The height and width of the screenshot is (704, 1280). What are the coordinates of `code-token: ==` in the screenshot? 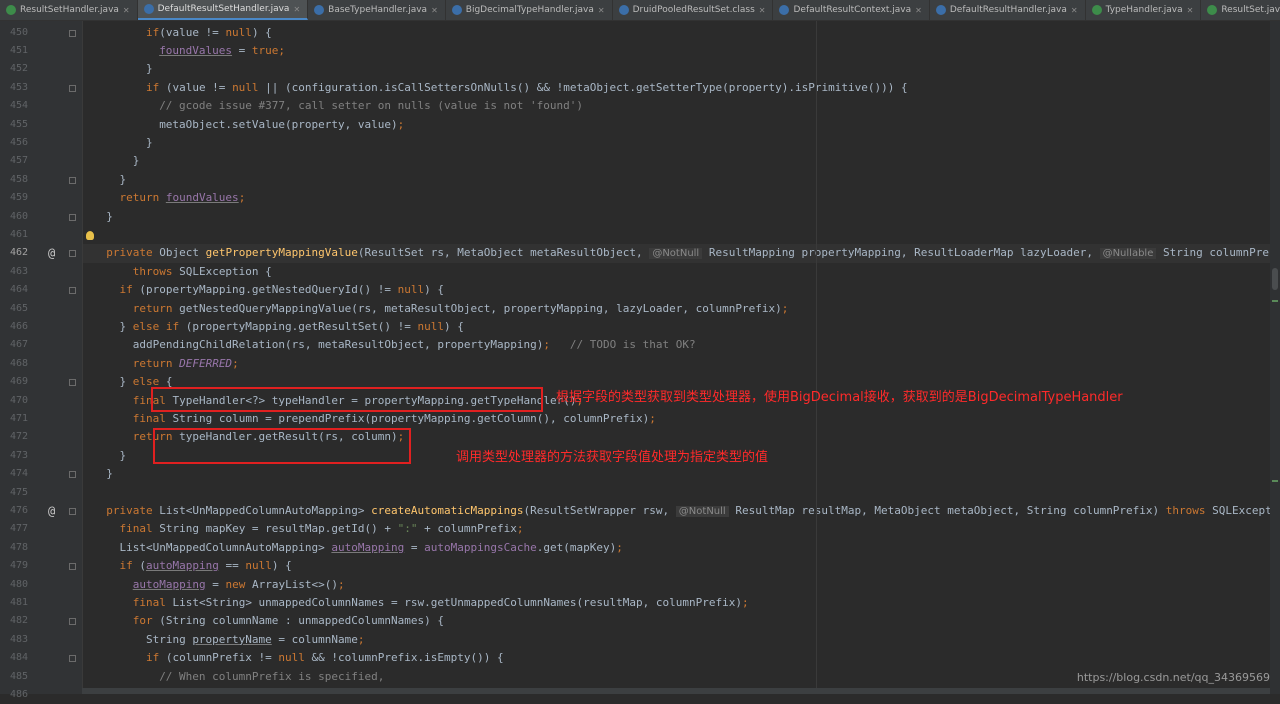 It's located at (232, 566).